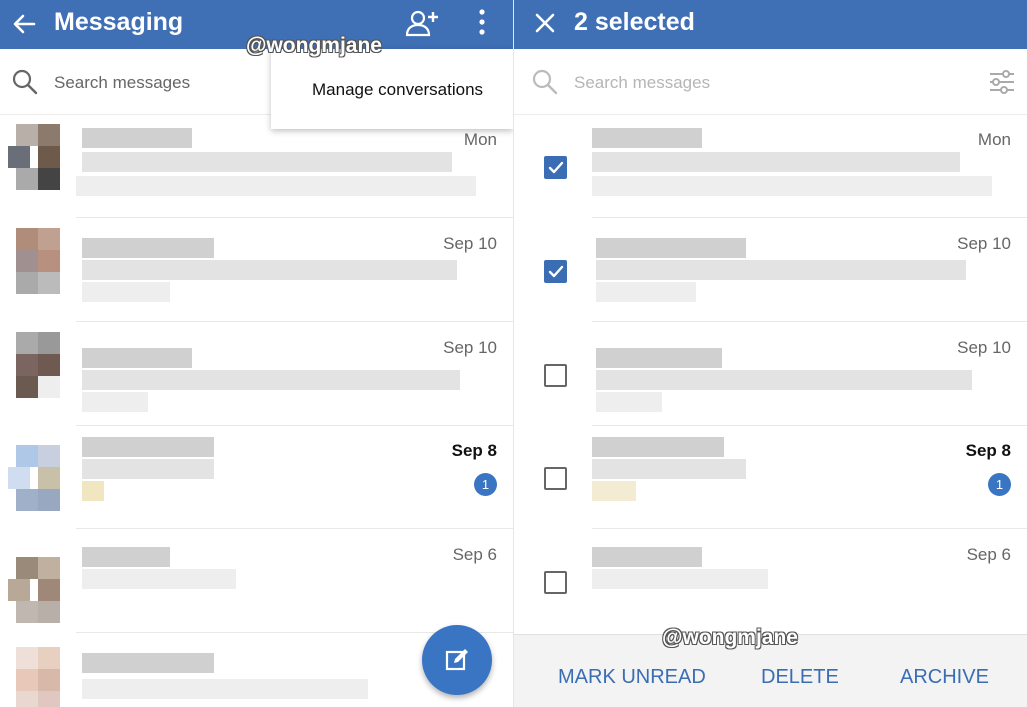 This screenshot has width=1027, height=707. I want to click on selection-title: 2 selected, so click(634, 22).